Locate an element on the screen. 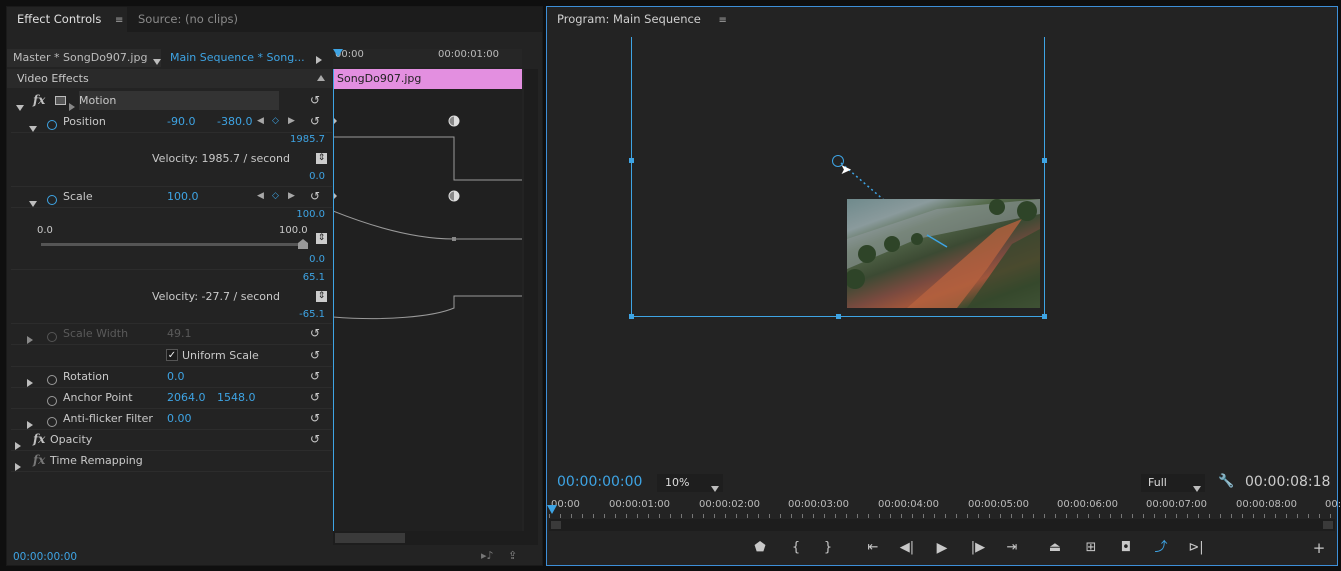 The height and width of the screenshot is (571, 1341). zoom-select: 10% is located at coordinates (690, 483).